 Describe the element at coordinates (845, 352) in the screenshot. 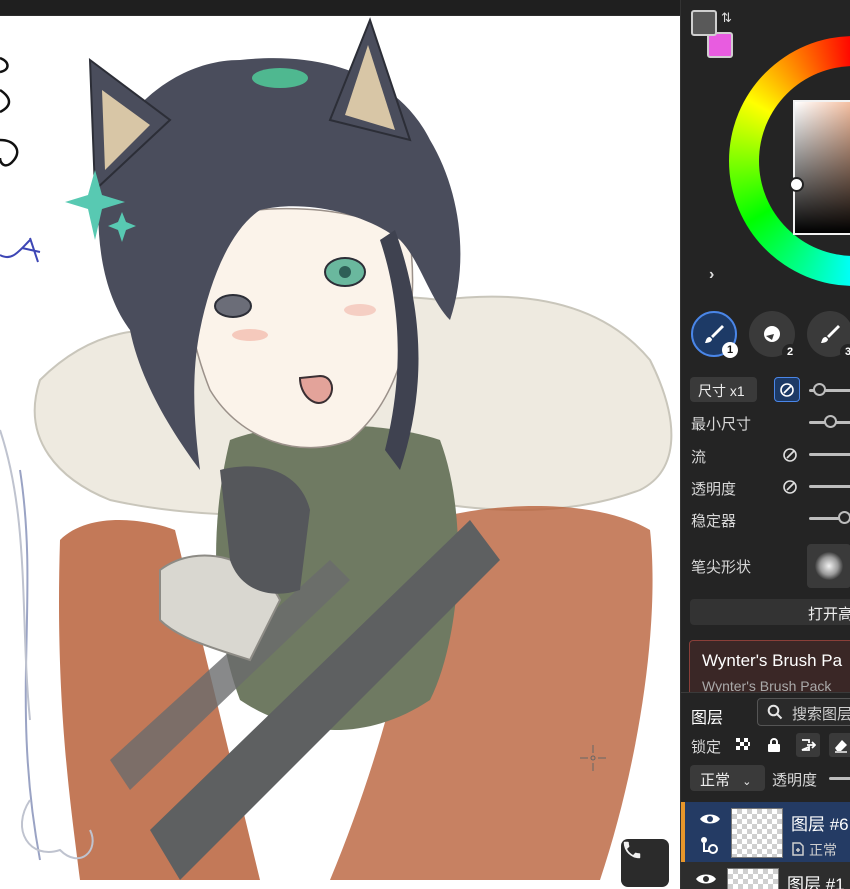

I see `brush-slot-number: 3` at that location.